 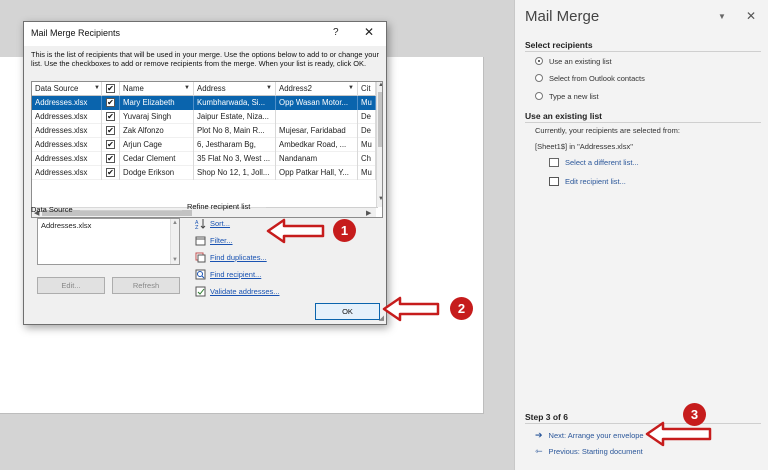 I want to click on annotation-badge-3: 3, so click(x=694, y=414).